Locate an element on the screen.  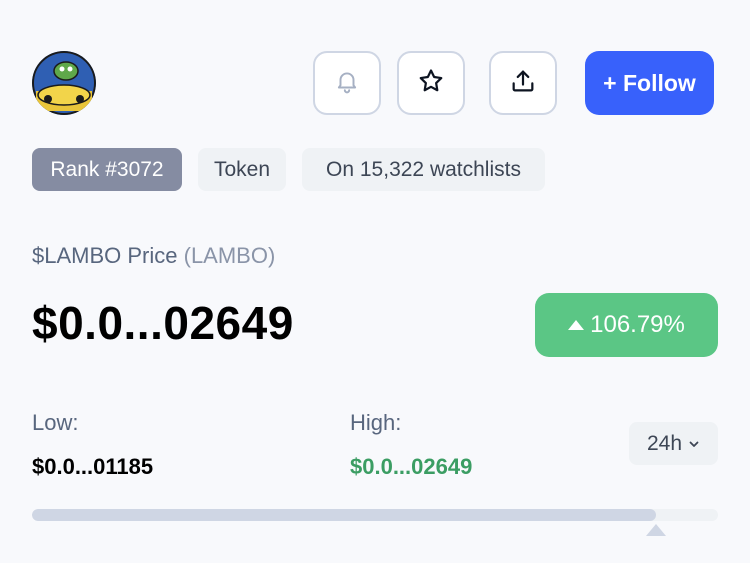
share-button is located at coordinates (523, 83).